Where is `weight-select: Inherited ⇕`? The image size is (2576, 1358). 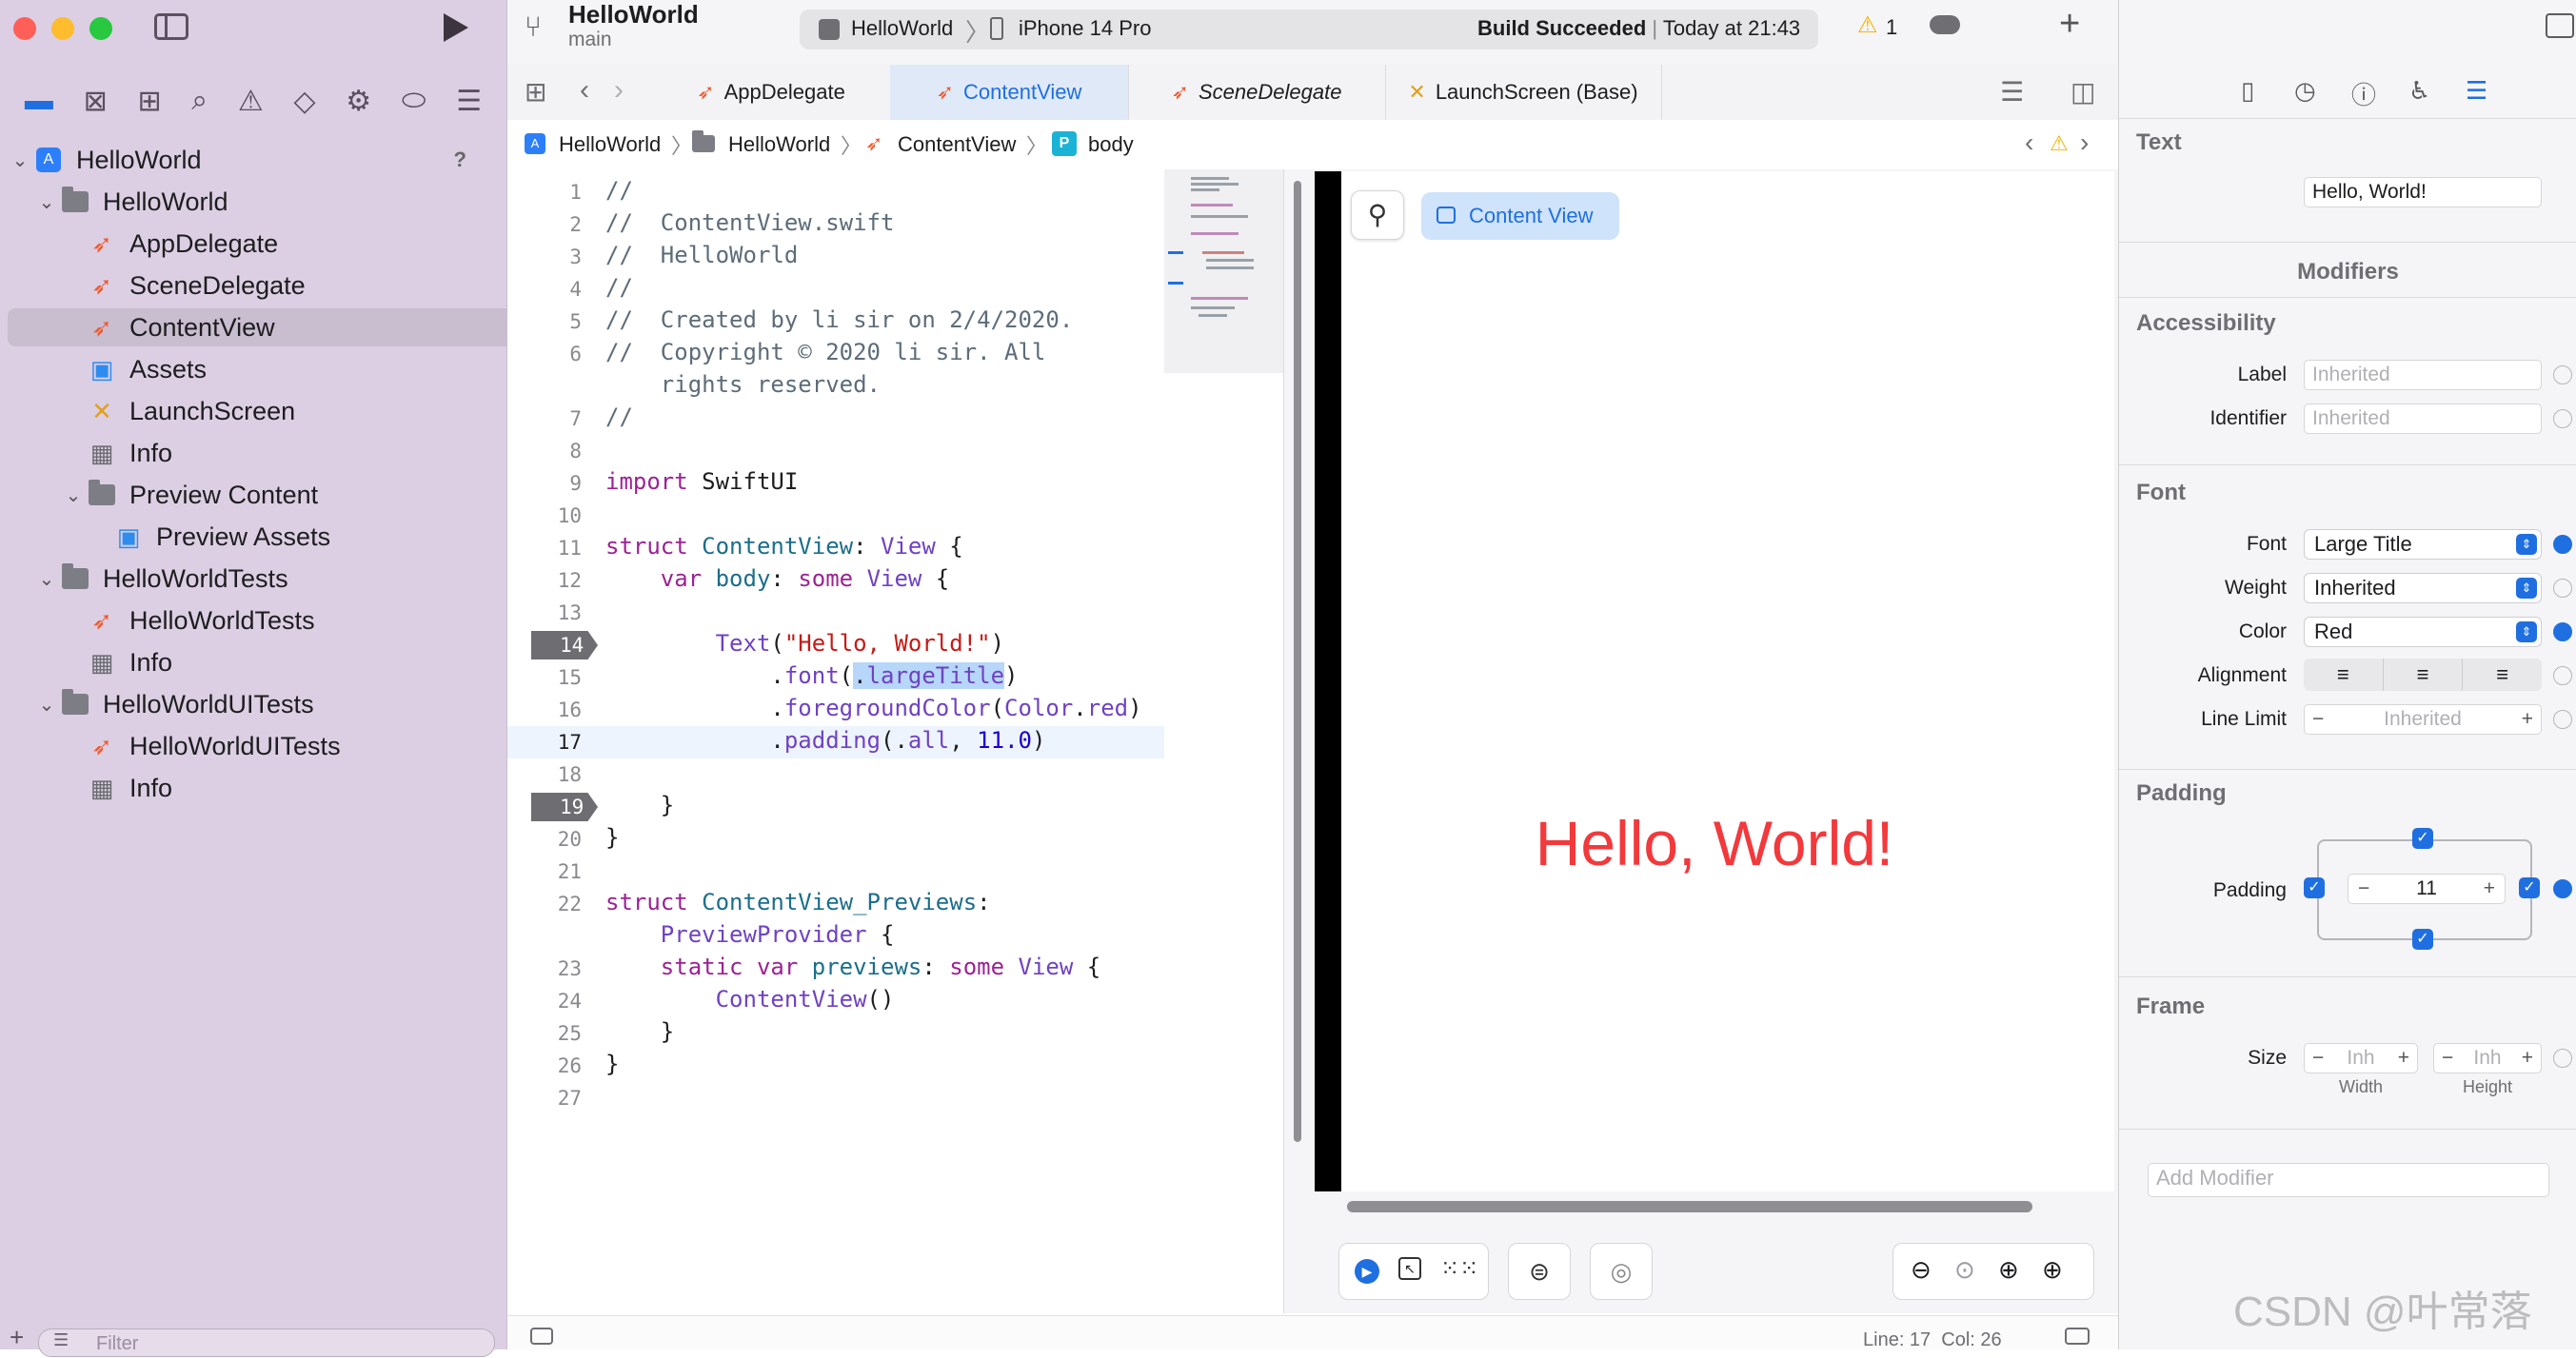
weight-select: Inherited ⇕ is located at coordinates (2423, 588).